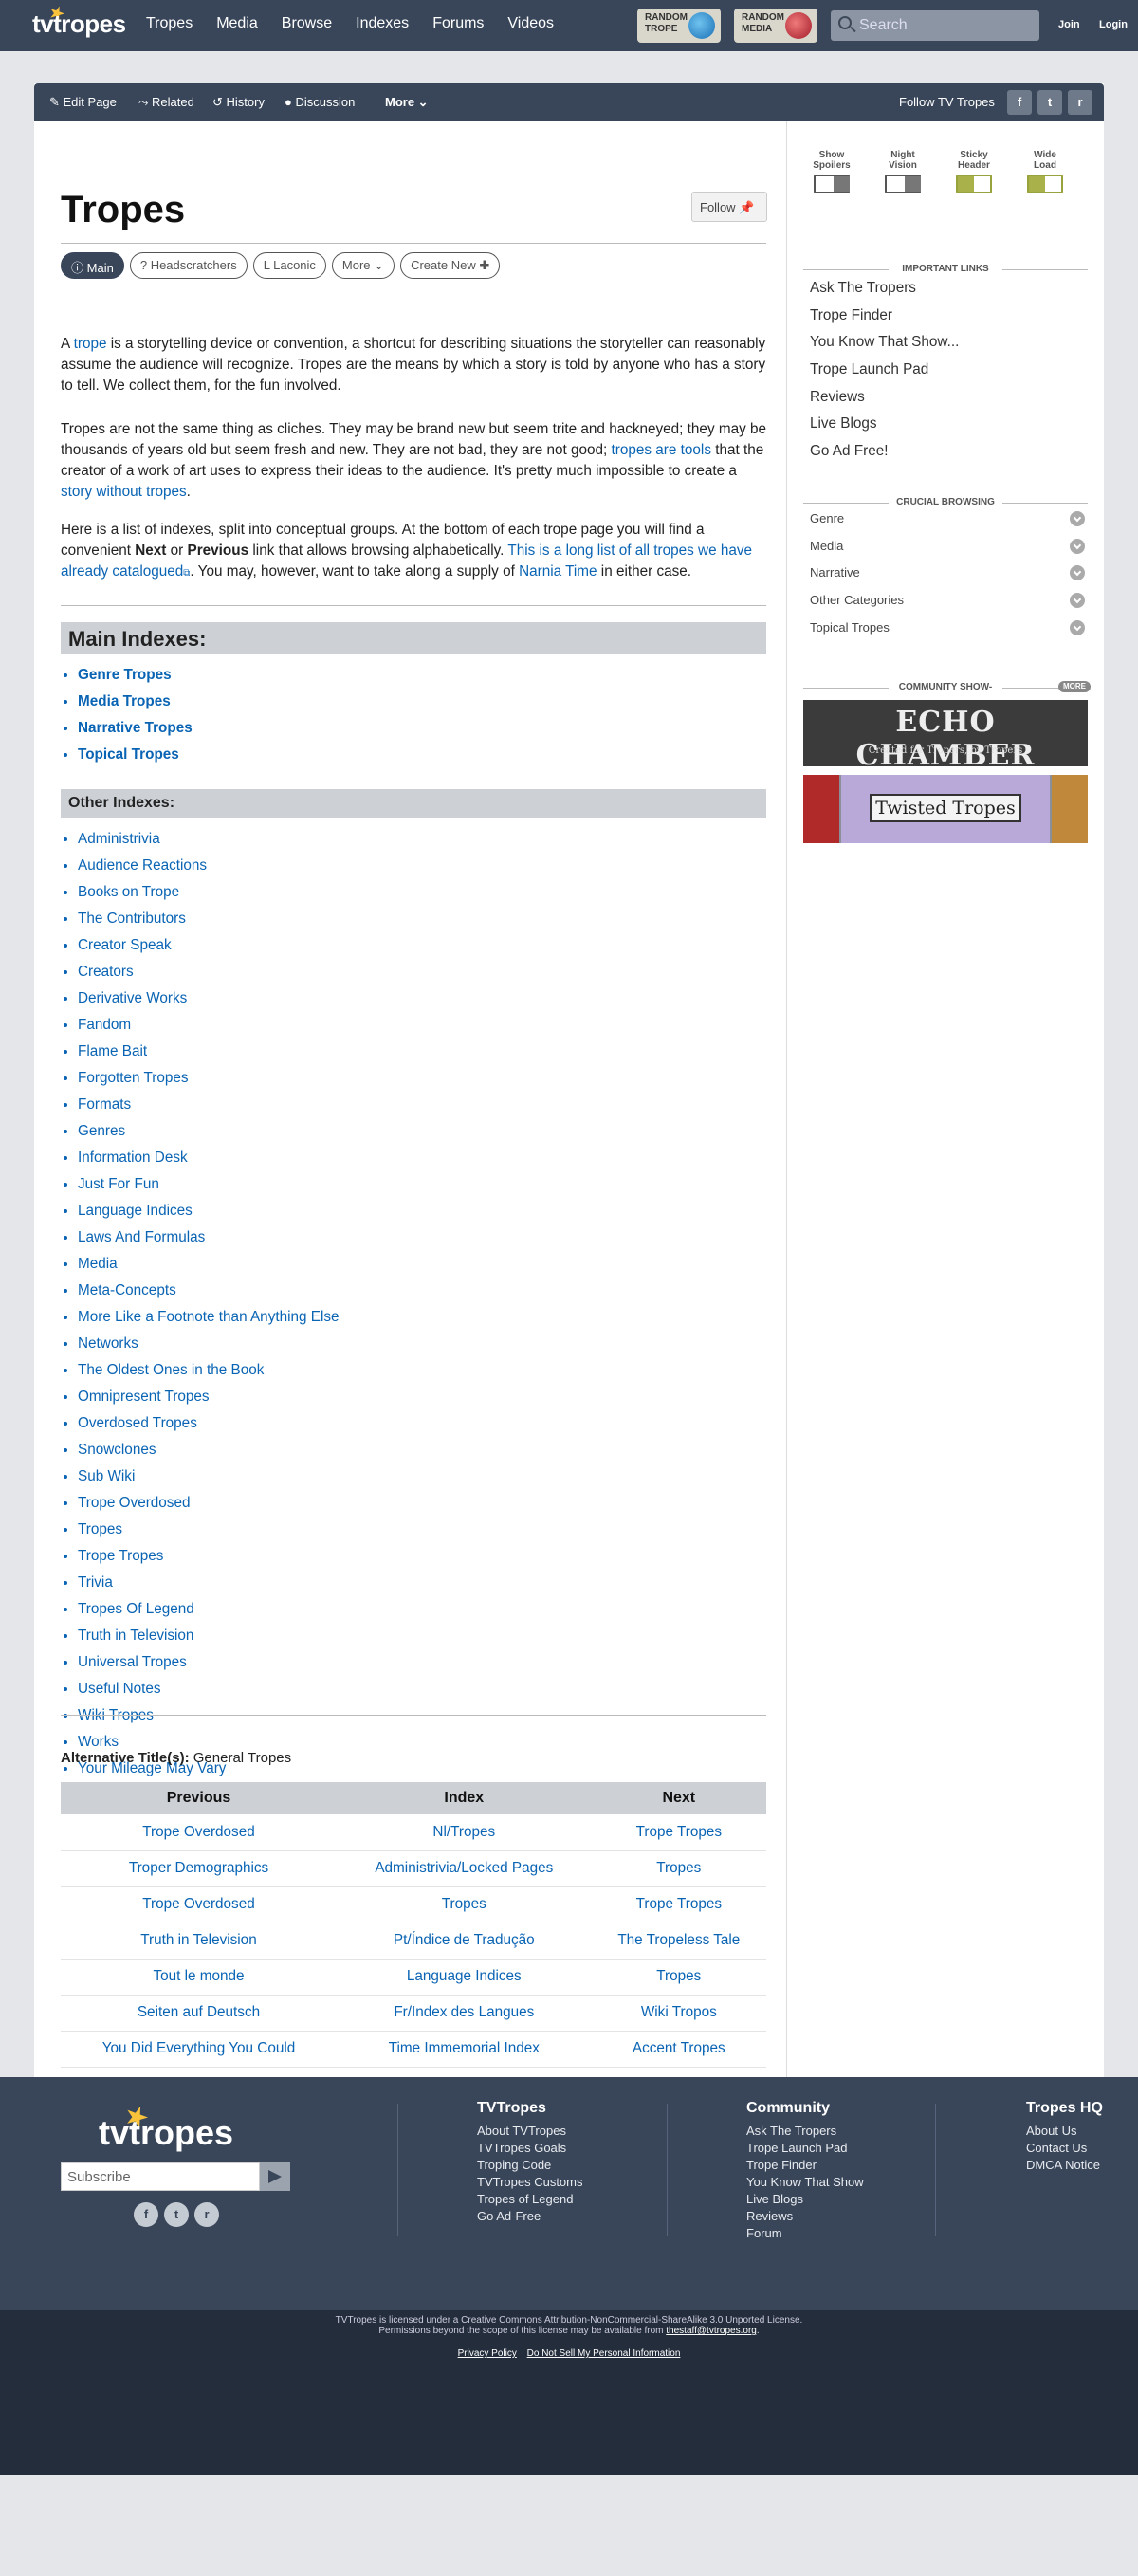 This screenshot has width=1138, height=2576. Describe the element at coordinates (90, 344) in the screenshot. I see `trope-link: trope` at that location.